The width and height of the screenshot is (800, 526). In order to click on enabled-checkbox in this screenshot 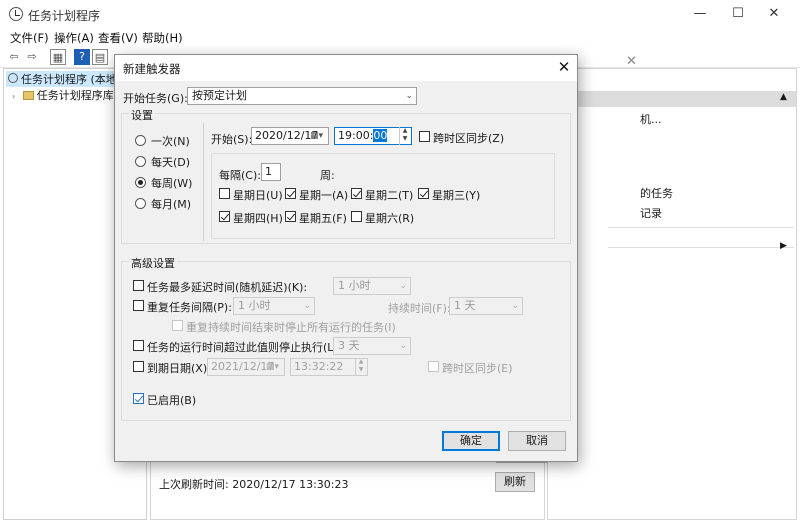, I will do `click(138, 398)`.